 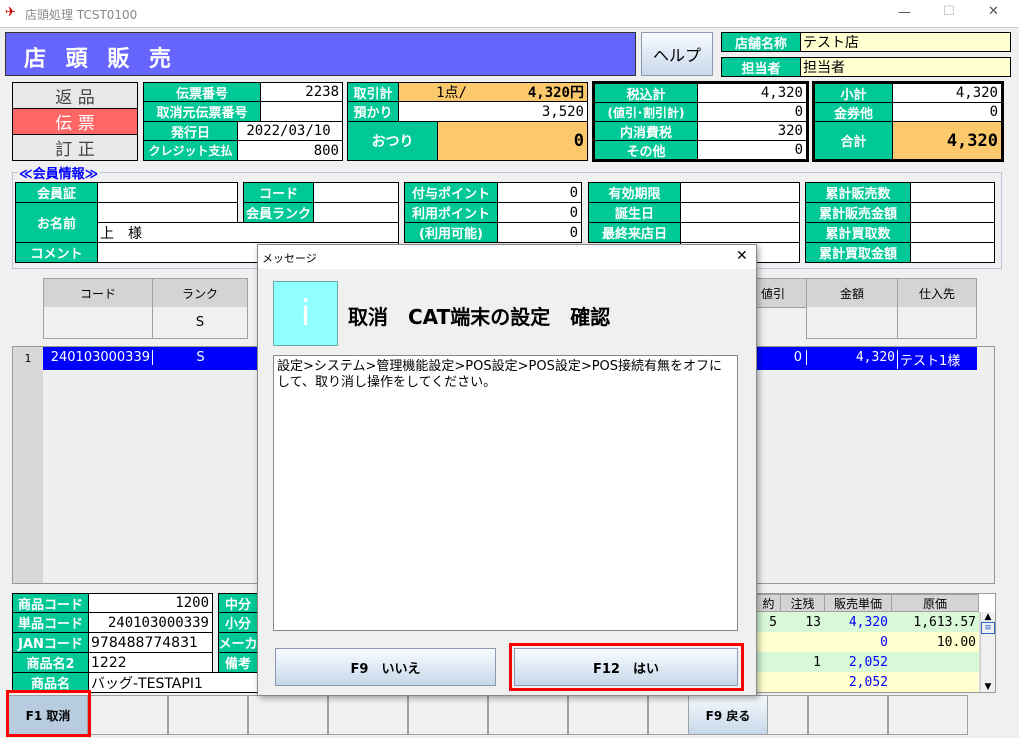 What do you see at coordinates (202, 92) in the screenshot?
I see `slip-no-label: 伝票番号` at bounding box center [202, 92].